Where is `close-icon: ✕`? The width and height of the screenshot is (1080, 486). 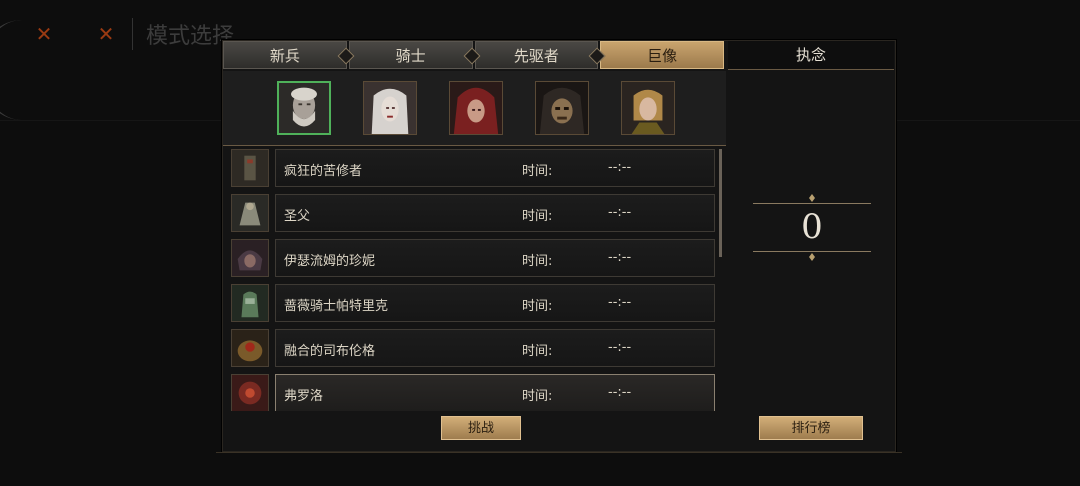 close-icon: ✕ is located at coordinates (44, 34).